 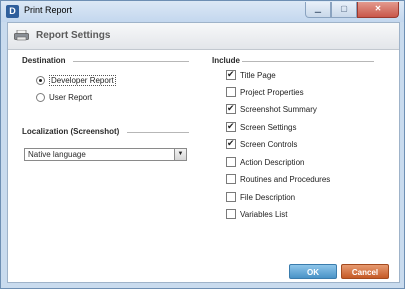 What do you see at coordinates (40, 80) in the screenshot?
I see `radio-button-selected` at bounding box center [40, 80].